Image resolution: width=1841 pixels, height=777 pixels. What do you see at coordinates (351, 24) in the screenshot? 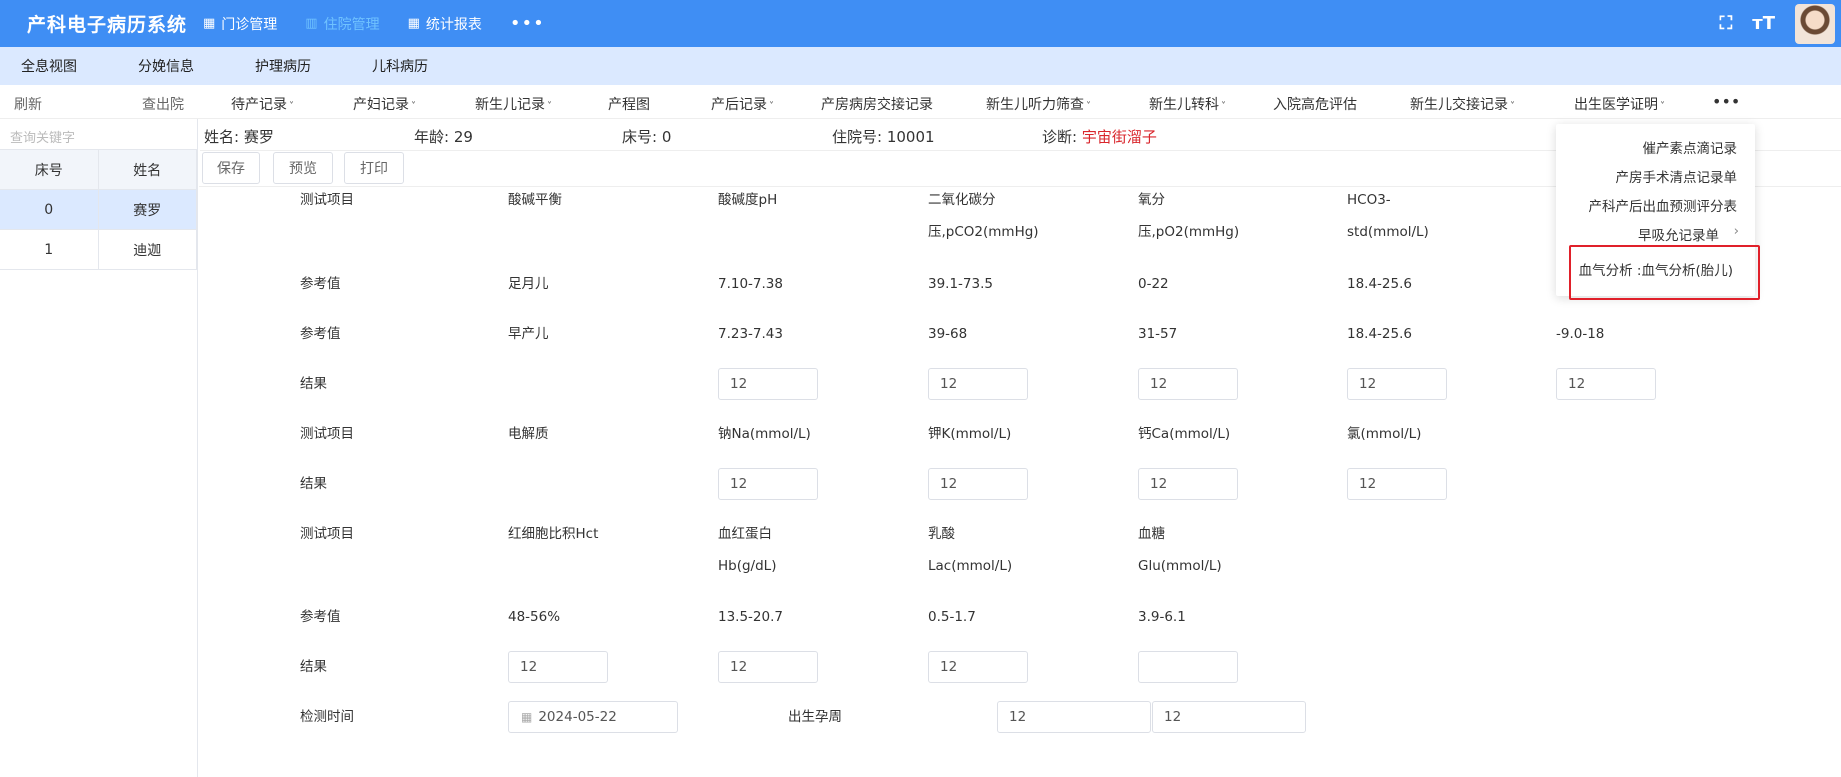
I see `nav-inpatient-label: 住院管理` at bounding box center [351, 24].